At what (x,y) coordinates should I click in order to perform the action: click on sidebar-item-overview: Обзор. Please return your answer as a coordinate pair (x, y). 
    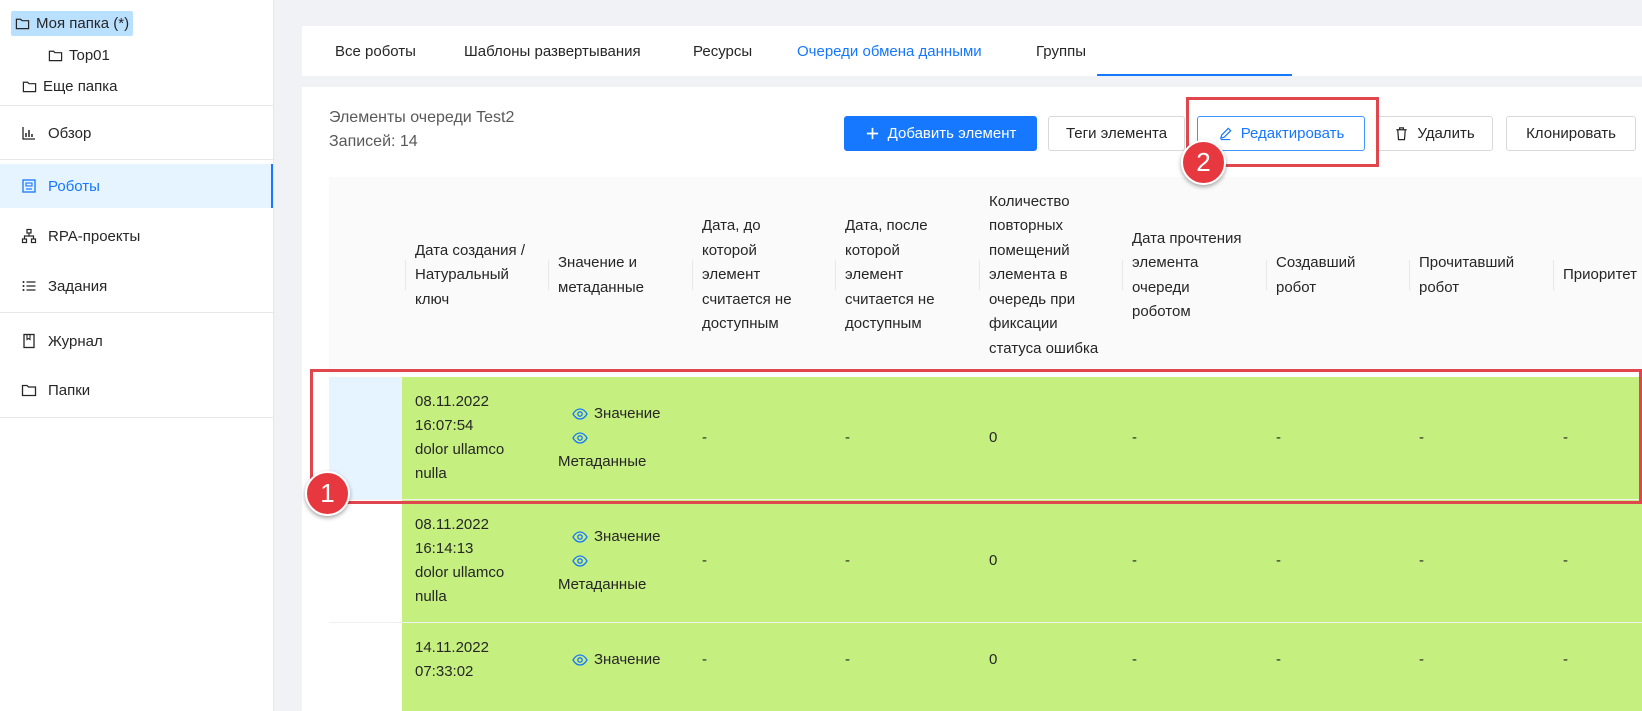
    Looking at the image, I should click on (136, 133).